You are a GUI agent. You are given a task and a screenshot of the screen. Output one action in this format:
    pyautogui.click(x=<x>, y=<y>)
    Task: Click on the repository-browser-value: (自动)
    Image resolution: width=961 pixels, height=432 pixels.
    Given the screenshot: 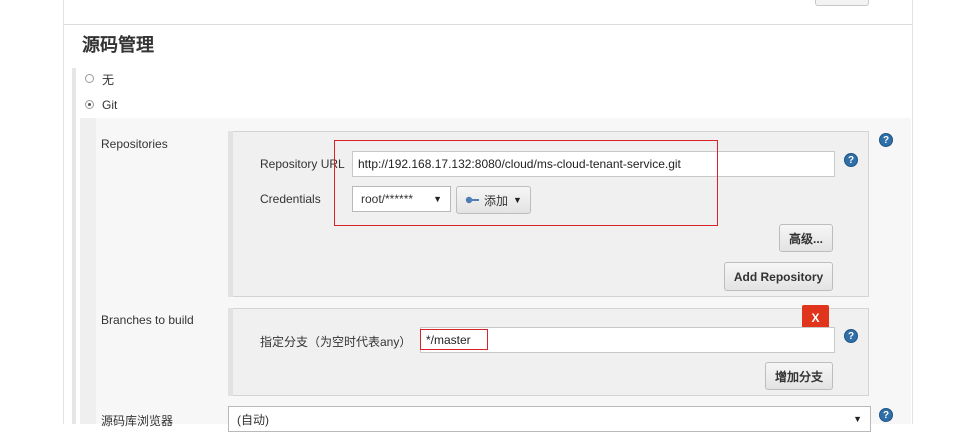 What is the action you would take?
    pyautogui.click(x=253, y=419)
    